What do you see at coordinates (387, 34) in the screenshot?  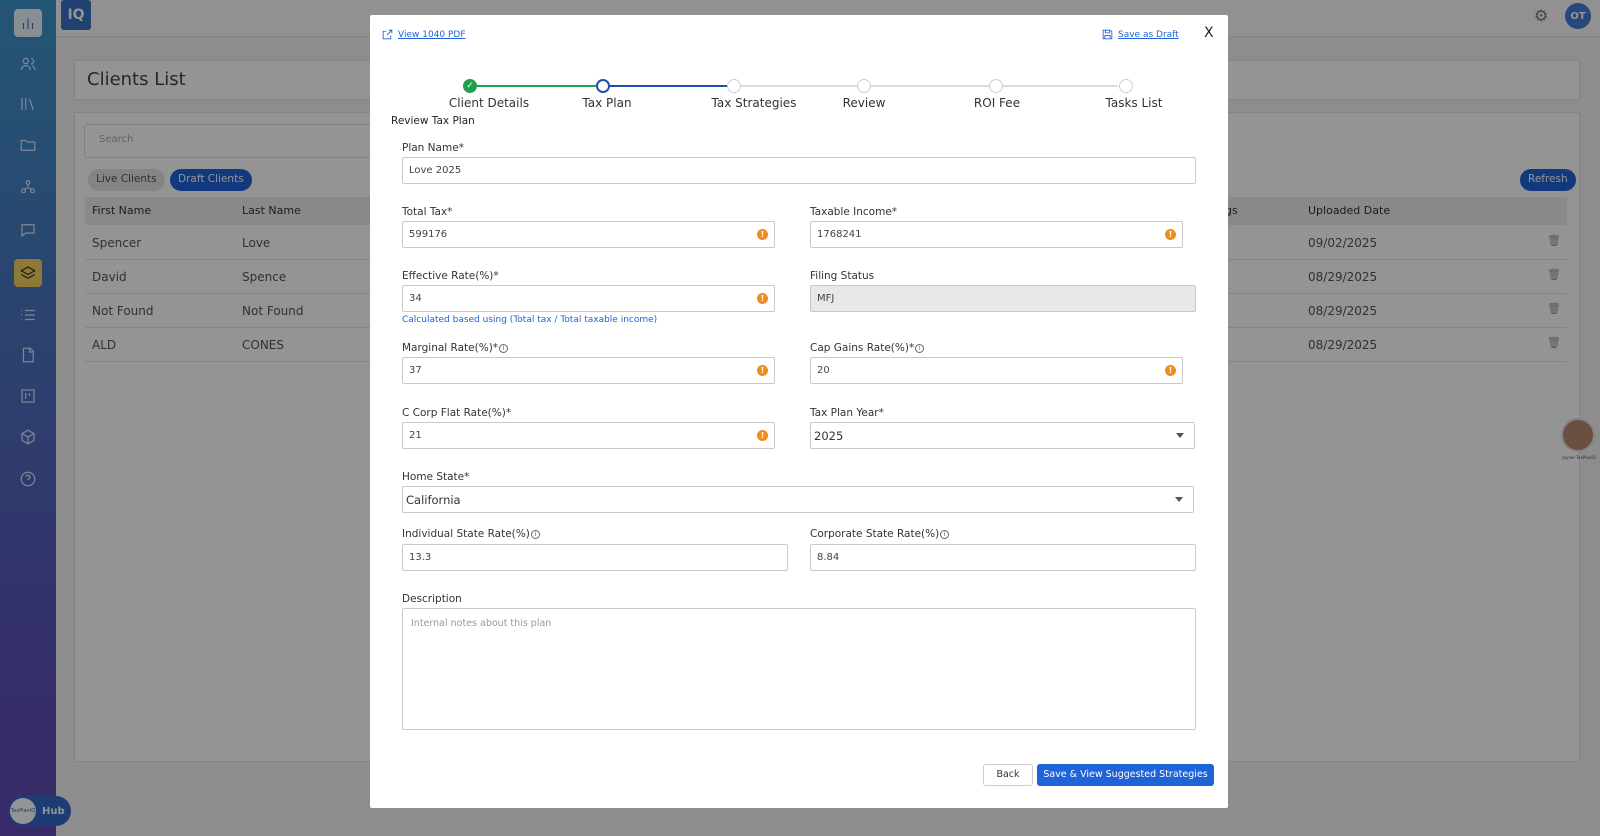 I see `external-link-icon` at bounding box center [387, 34].